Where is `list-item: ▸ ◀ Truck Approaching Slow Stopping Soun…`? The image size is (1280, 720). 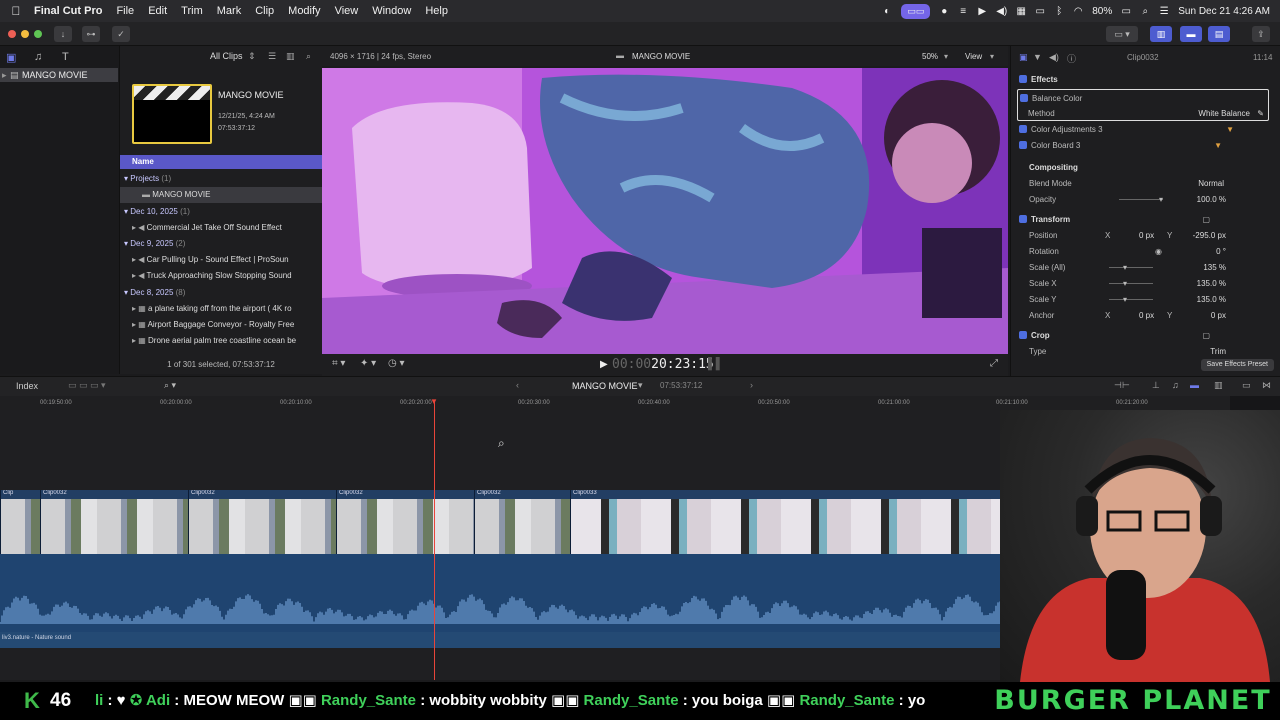 list-item: ▸ ◀ Truck Approaching Slow Stopping Soun… is located at coordinates (221, 276).